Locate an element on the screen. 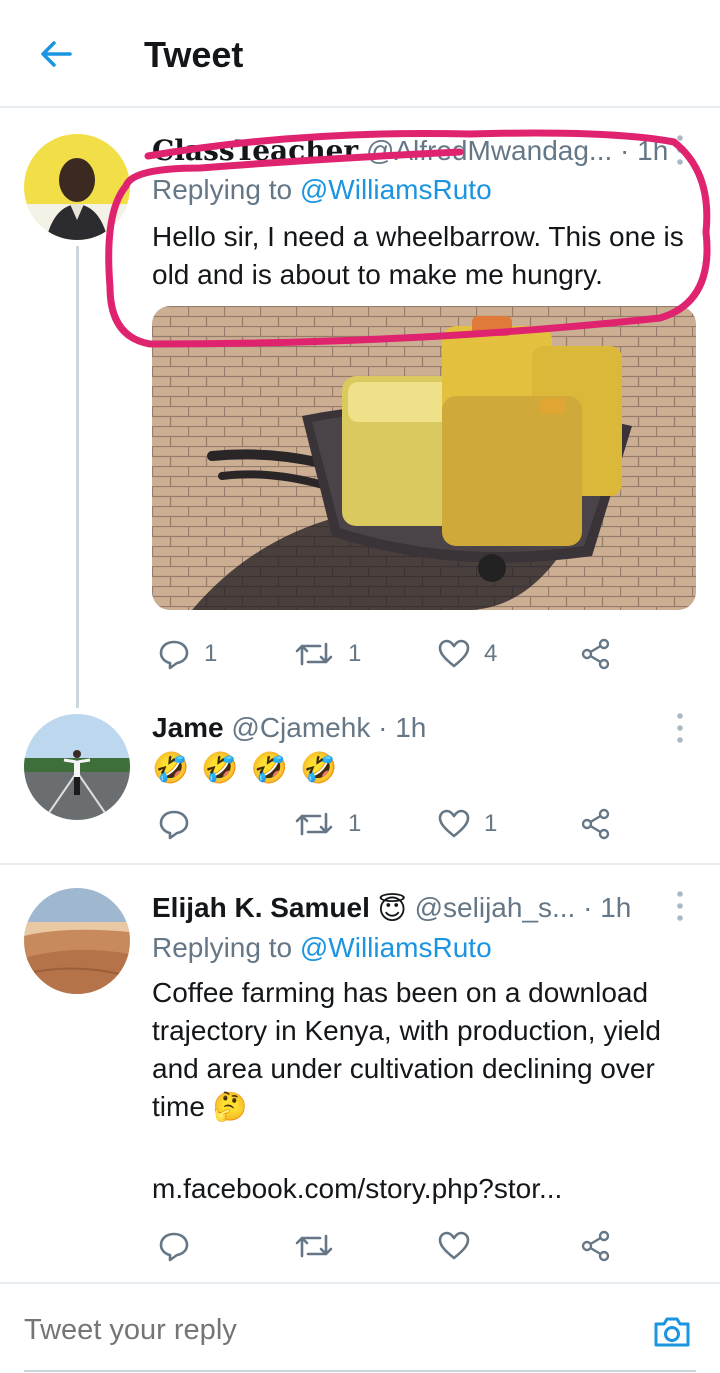 This screenshot has width=720, height=1373. camera-icon is located at coordinates (672, 1332).